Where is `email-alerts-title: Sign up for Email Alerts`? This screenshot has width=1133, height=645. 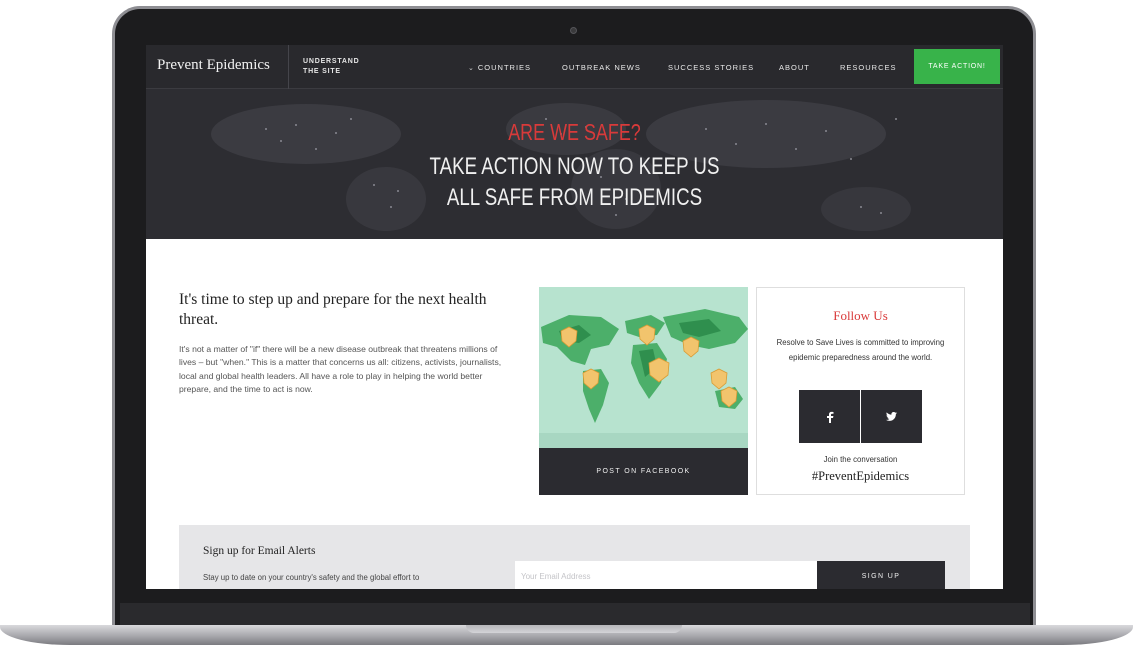 email-alerts-title: Sign up for Email Alerts is located at coordinates (259, 551).